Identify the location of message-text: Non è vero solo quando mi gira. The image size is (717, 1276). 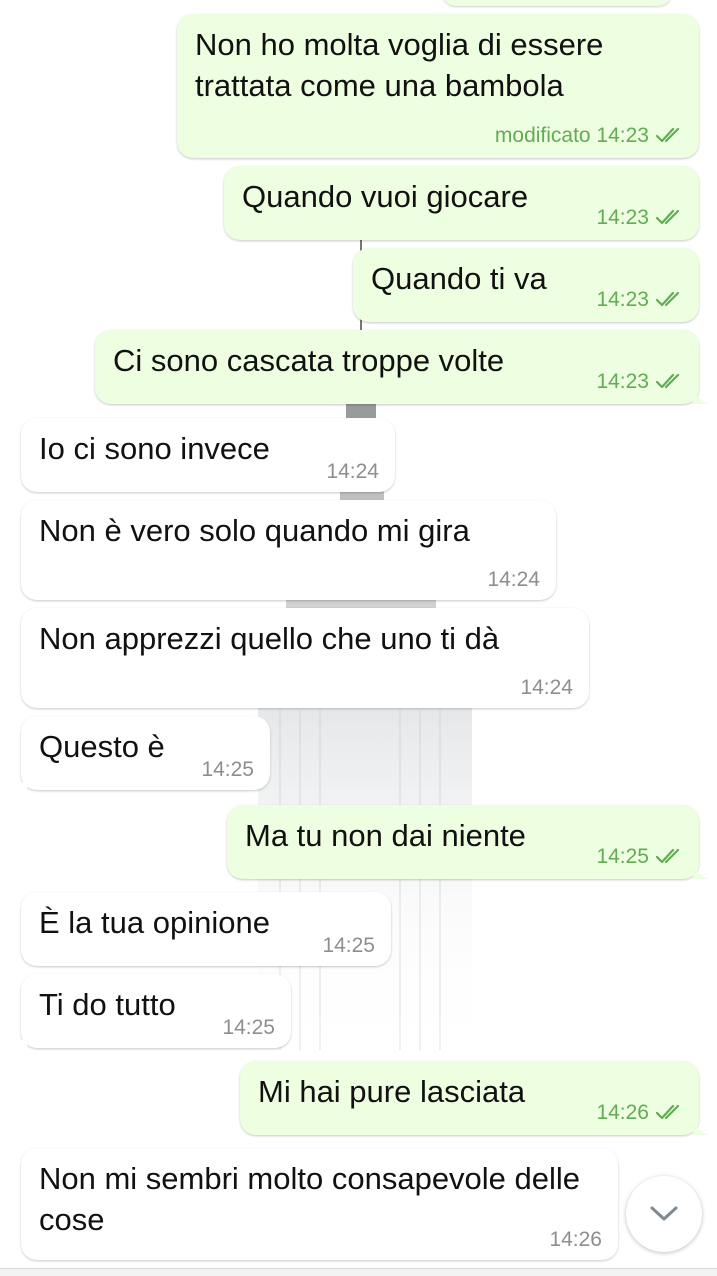
(254, 530).